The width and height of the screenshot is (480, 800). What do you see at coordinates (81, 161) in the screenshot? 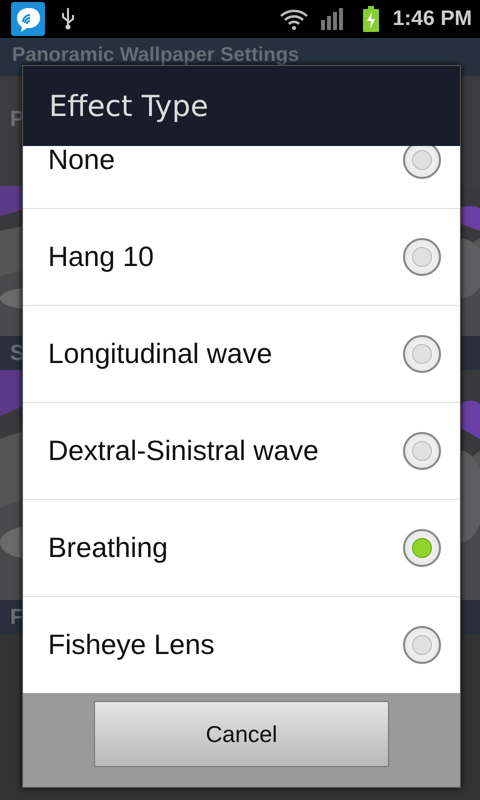
I see `option-label: None` at bounding box center [81, 161].